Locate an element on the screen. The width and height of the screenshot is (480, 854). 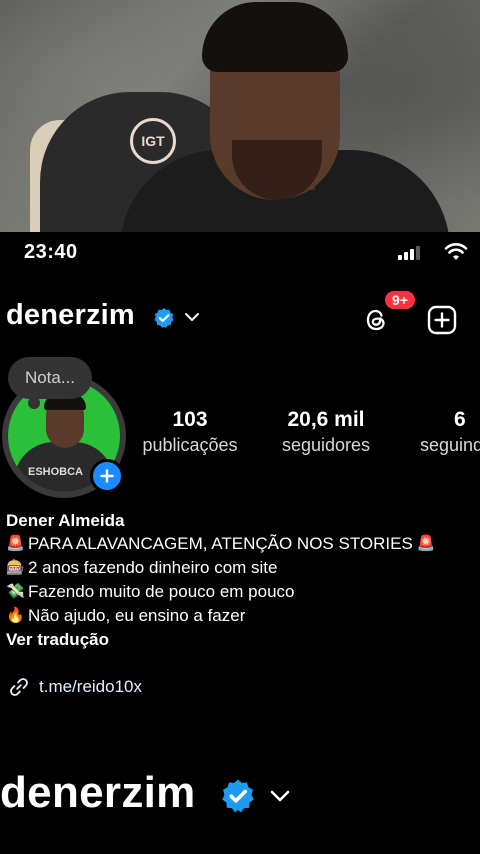
link-icon is located at coordinates (19, 687).